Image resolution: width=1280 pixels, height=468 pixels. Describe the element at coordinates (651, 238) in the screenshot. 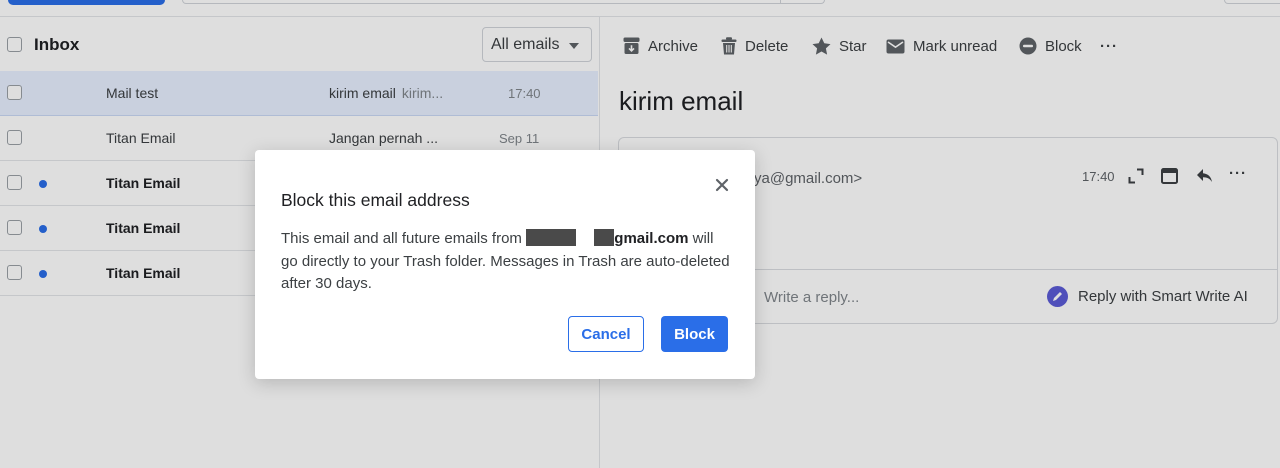

I see `email-domain: gmail.com` at that location.